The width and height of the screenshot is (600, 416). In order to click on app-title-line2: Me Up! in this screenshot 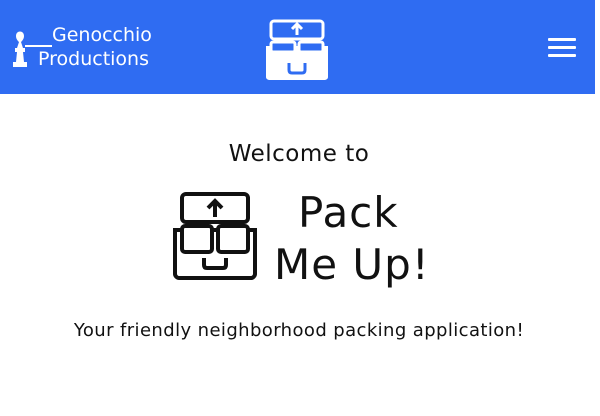, I will do `click(352, 264)`.